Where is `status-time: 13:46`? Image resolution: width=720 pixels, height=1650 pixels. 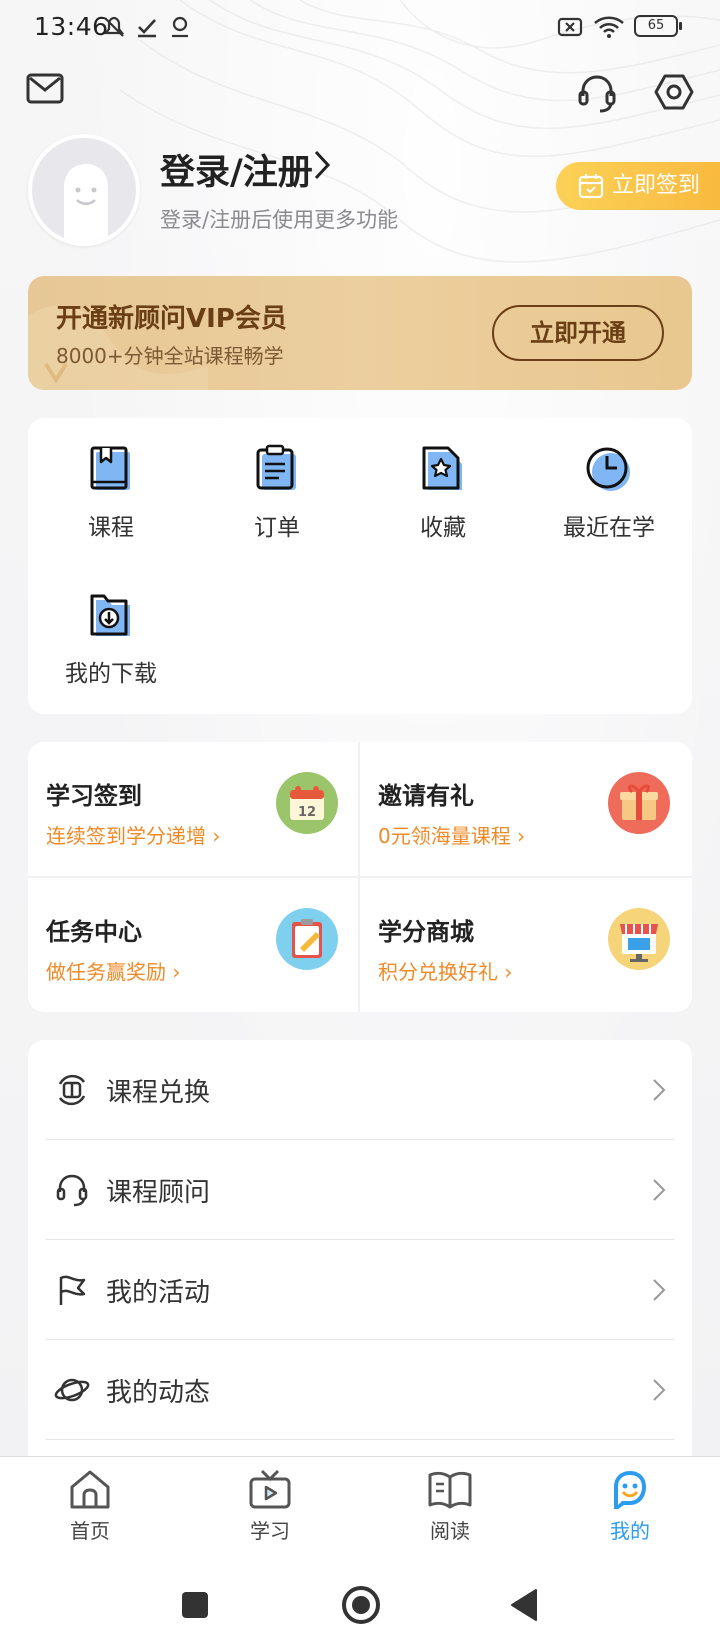
status-time: 13:46 is located at coordinates (71, 26).